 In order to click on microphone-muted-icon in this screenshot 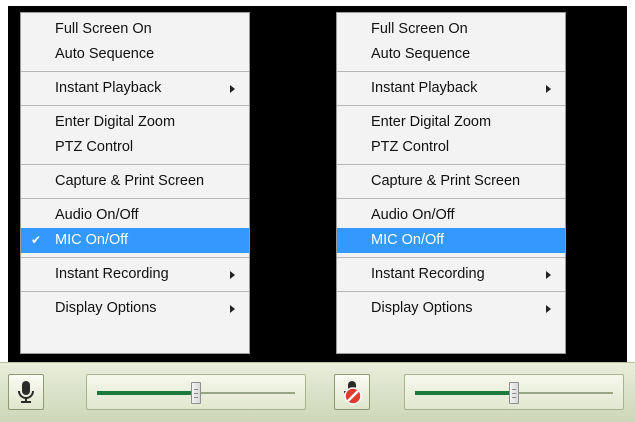, I will do `click(353, 393)`.